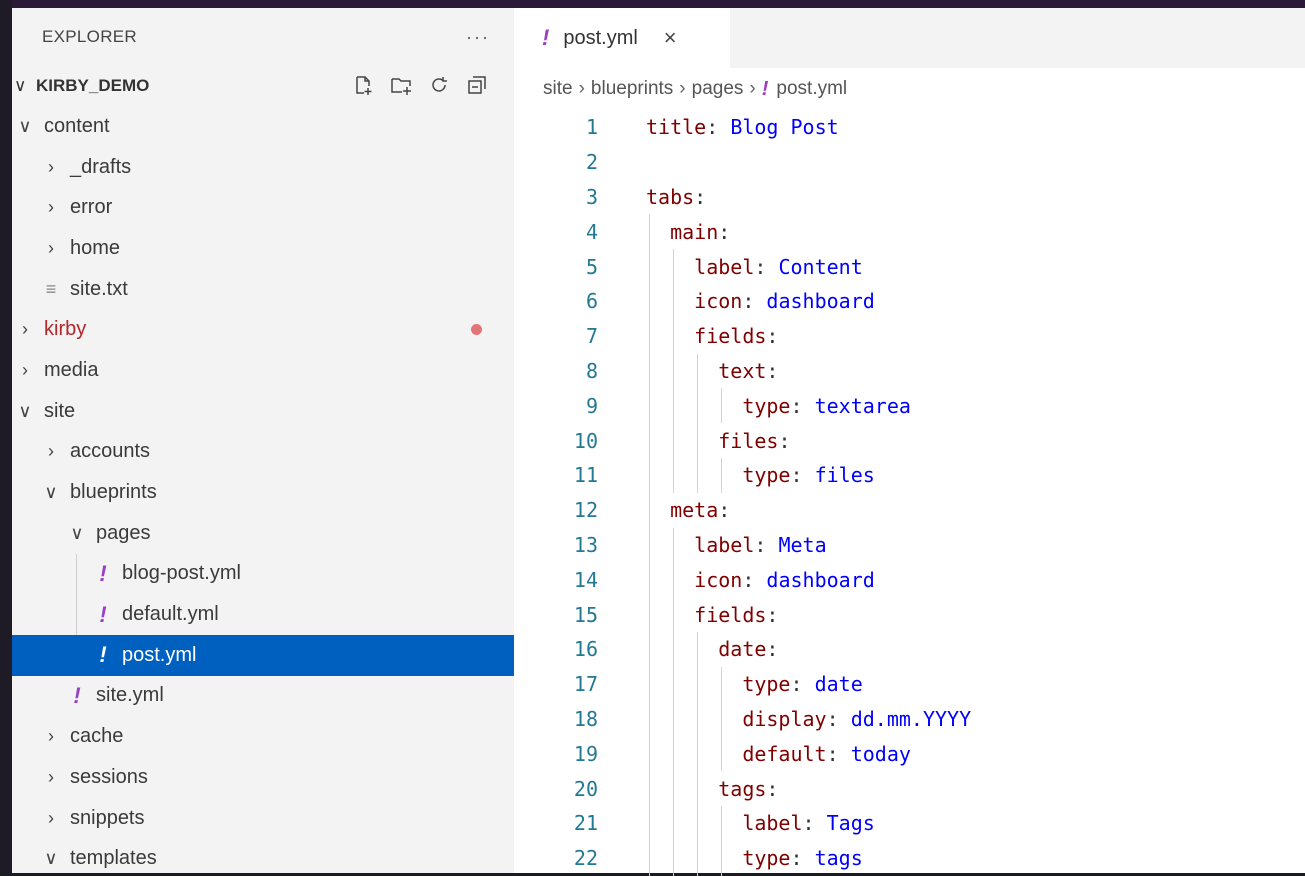 Image resolution: width=1305 pixels, height=876 pixels. I want to click on yaml-key: meta, so click(694, 510).